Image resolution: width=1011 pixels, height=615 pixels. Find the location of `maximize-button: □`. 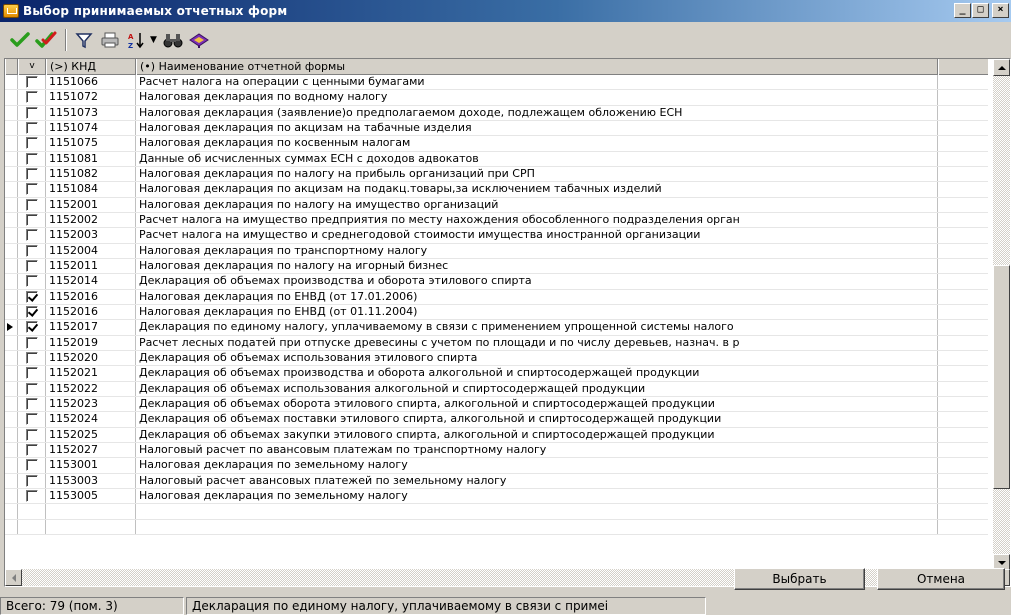

maximize-button: □ is located at coordinates (980, 10).